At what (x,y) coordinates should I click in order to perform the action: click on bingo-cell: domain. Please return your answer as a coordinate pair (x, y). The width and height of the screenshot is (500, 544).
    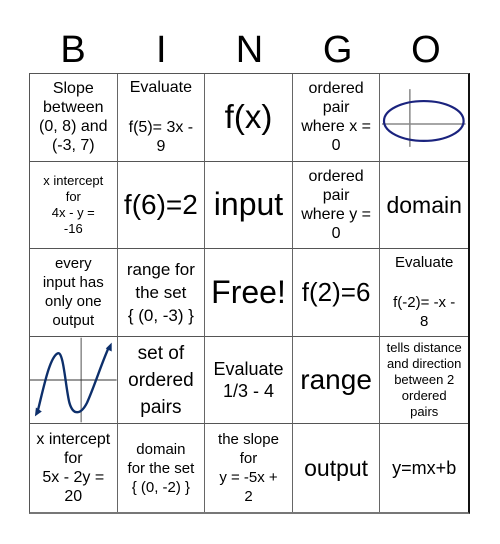
    Looking at the image, I should click on (424, 206).